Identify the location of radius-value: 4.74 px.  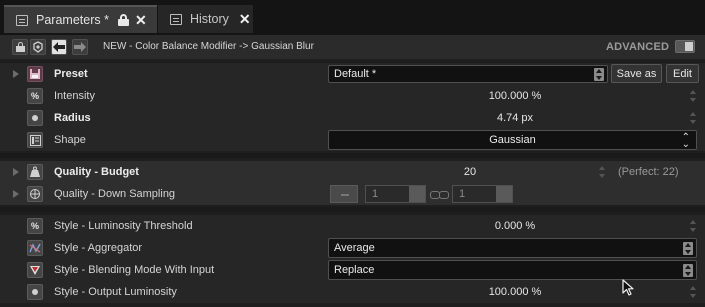
(515, 118).